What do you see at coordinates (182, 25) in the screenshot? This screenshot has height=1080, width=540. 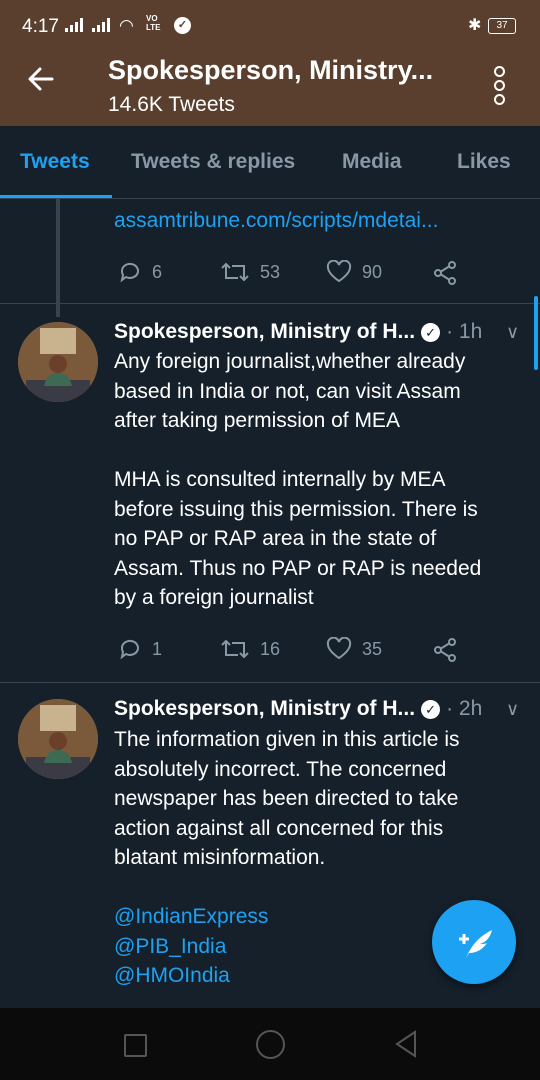 I see `app-notification-icon: ✓` at bounding box center [182, 25].